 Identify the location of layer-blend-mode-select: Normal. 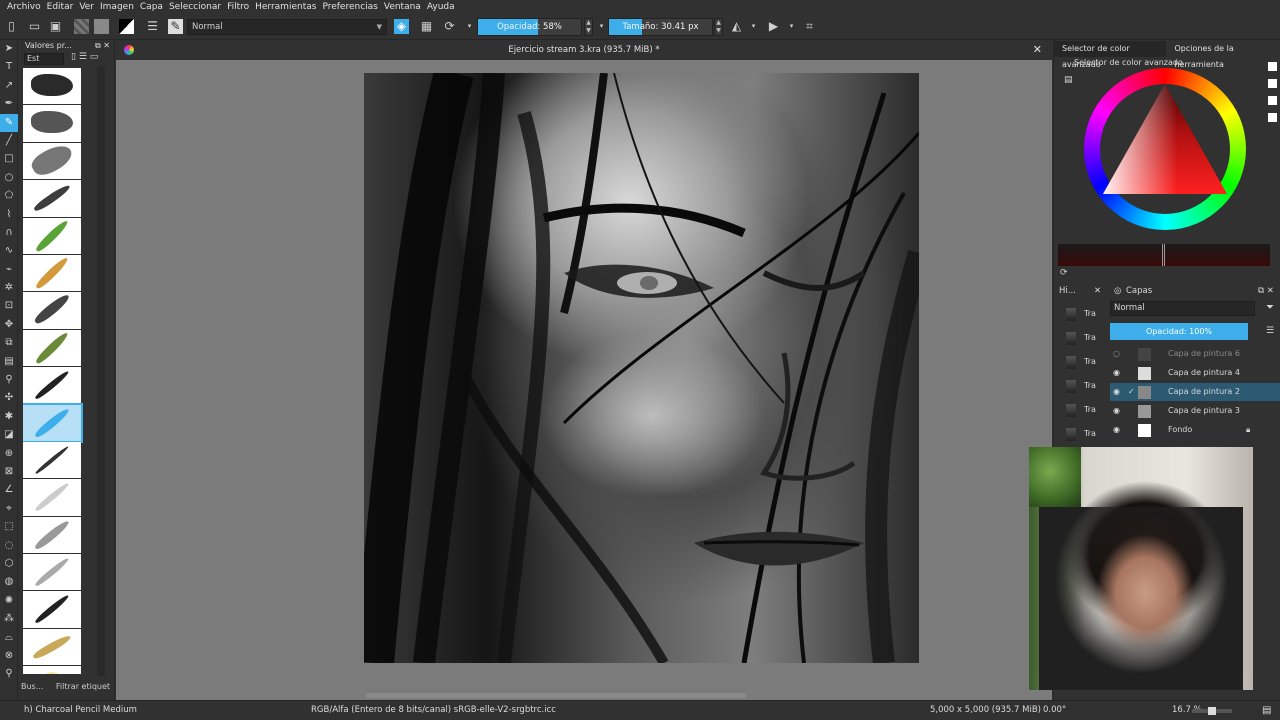
(1182, 308).